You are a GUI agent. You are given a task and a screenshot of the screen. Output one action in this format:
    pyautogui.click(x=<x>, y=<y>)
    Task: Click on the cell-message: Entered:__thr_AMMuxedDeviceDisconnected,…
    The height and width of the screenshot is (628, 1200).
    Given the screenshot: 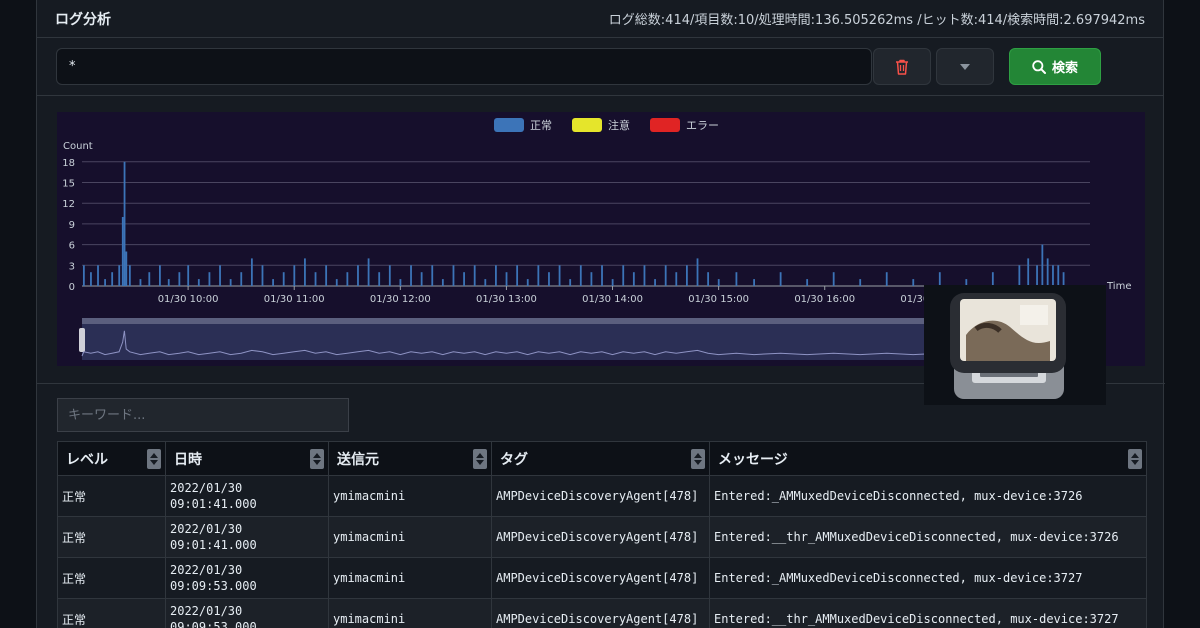 What is the action you would take?
    pyautogui.click(x=928, y=613)
    